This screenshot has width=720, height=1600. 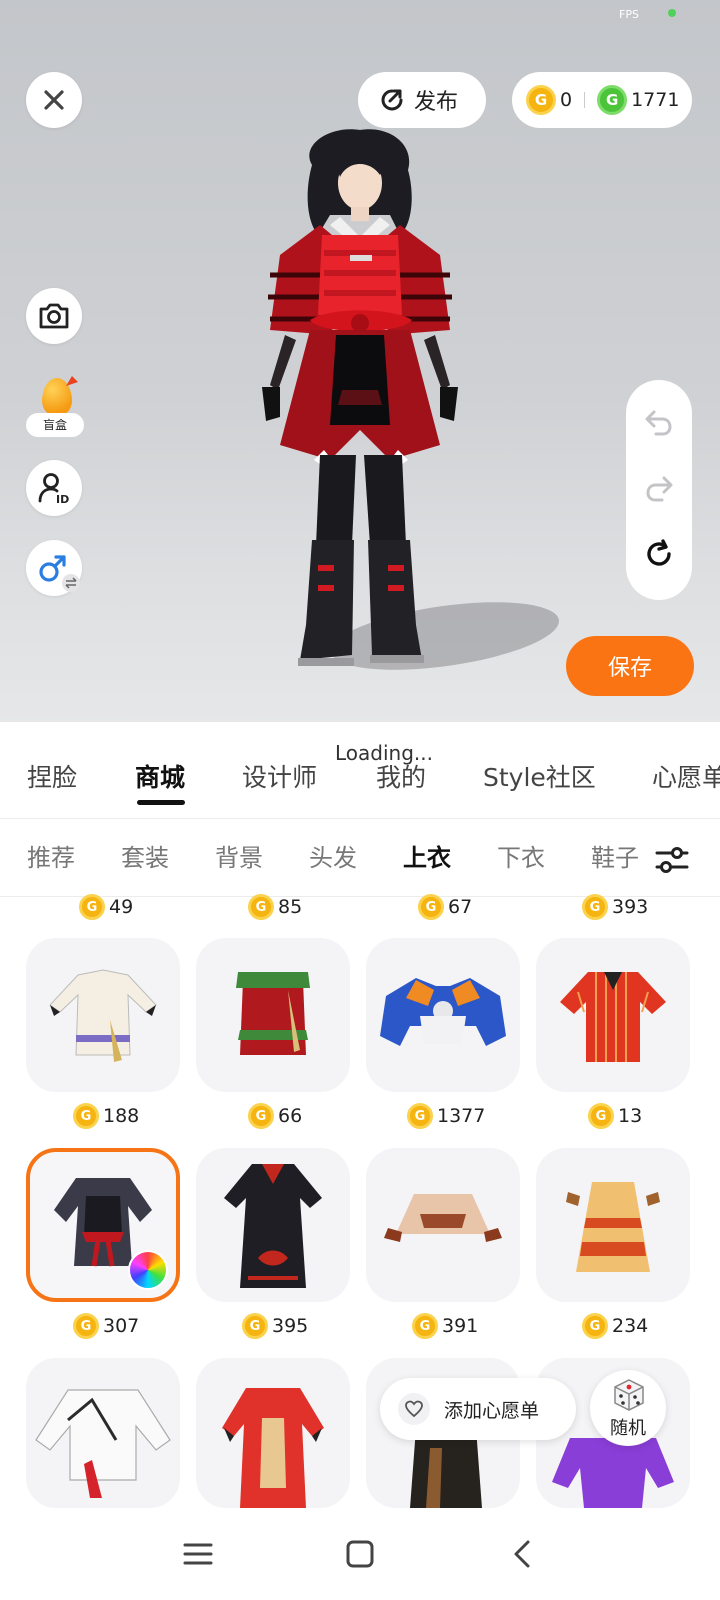 What do you see at coordinates (392, 100) in the screenshot?
I see `publish-icon` at bounding box center [392, 100].